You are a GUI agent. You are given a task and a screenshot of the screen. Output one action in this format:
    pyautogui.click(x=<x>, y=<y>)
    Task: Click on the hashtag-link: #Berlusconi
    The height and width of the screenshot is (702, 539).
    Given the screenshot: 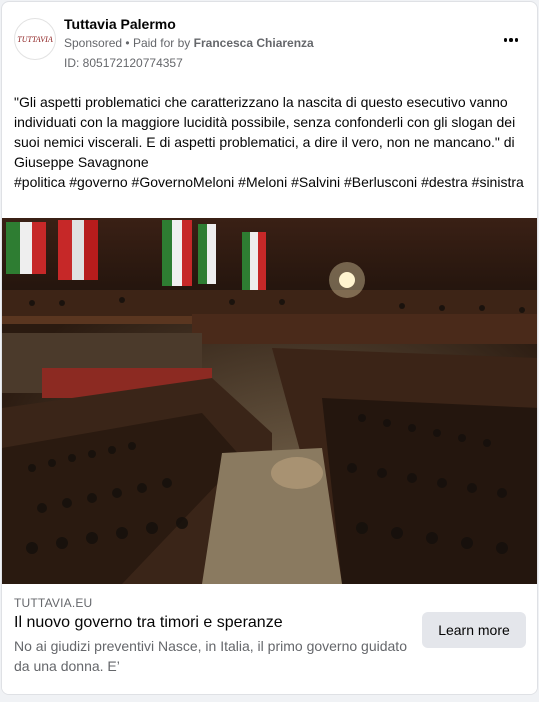 What is the action you would take?
    pyautogui.click(x=380, y=182)
    